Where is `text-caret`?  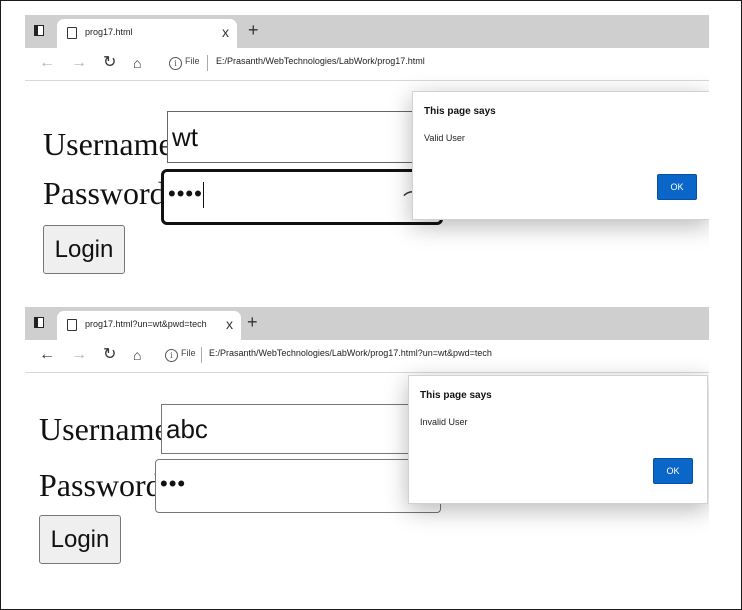
text-caret is located at coordinates (203, 195).